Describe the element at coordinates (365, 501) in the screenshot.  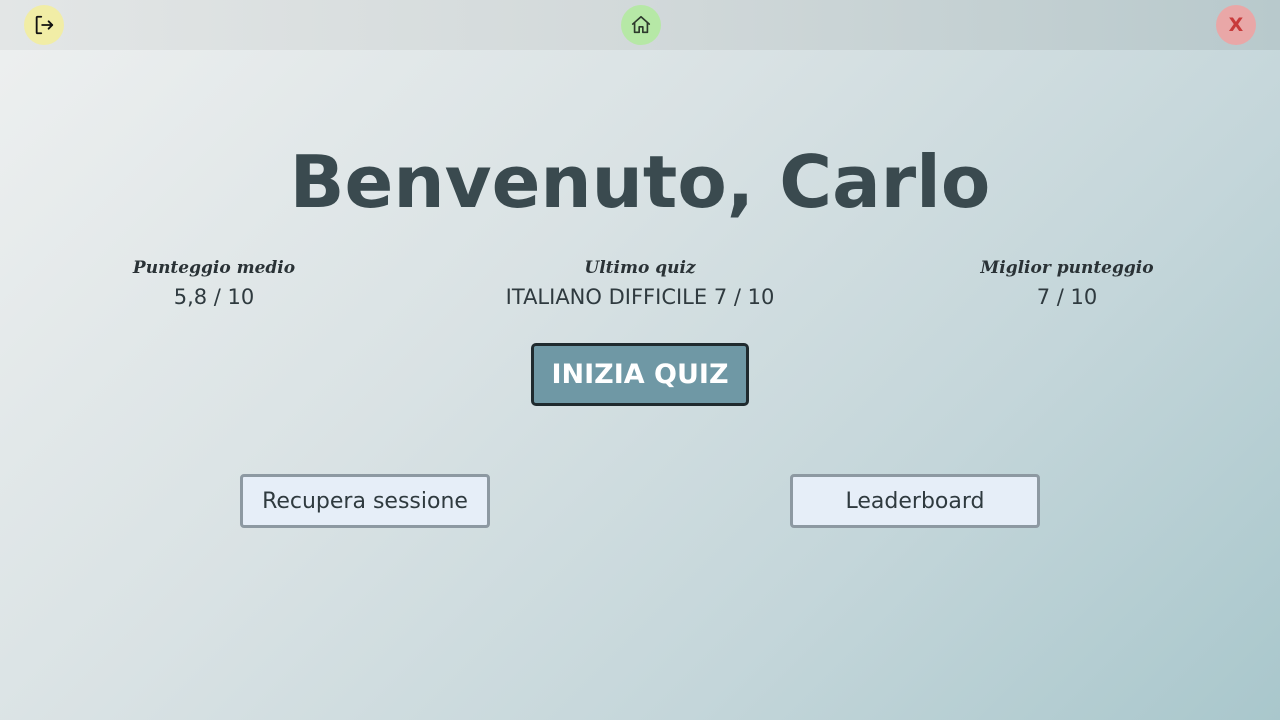
I see `recover-session-button: Recupera sessione` at that location.